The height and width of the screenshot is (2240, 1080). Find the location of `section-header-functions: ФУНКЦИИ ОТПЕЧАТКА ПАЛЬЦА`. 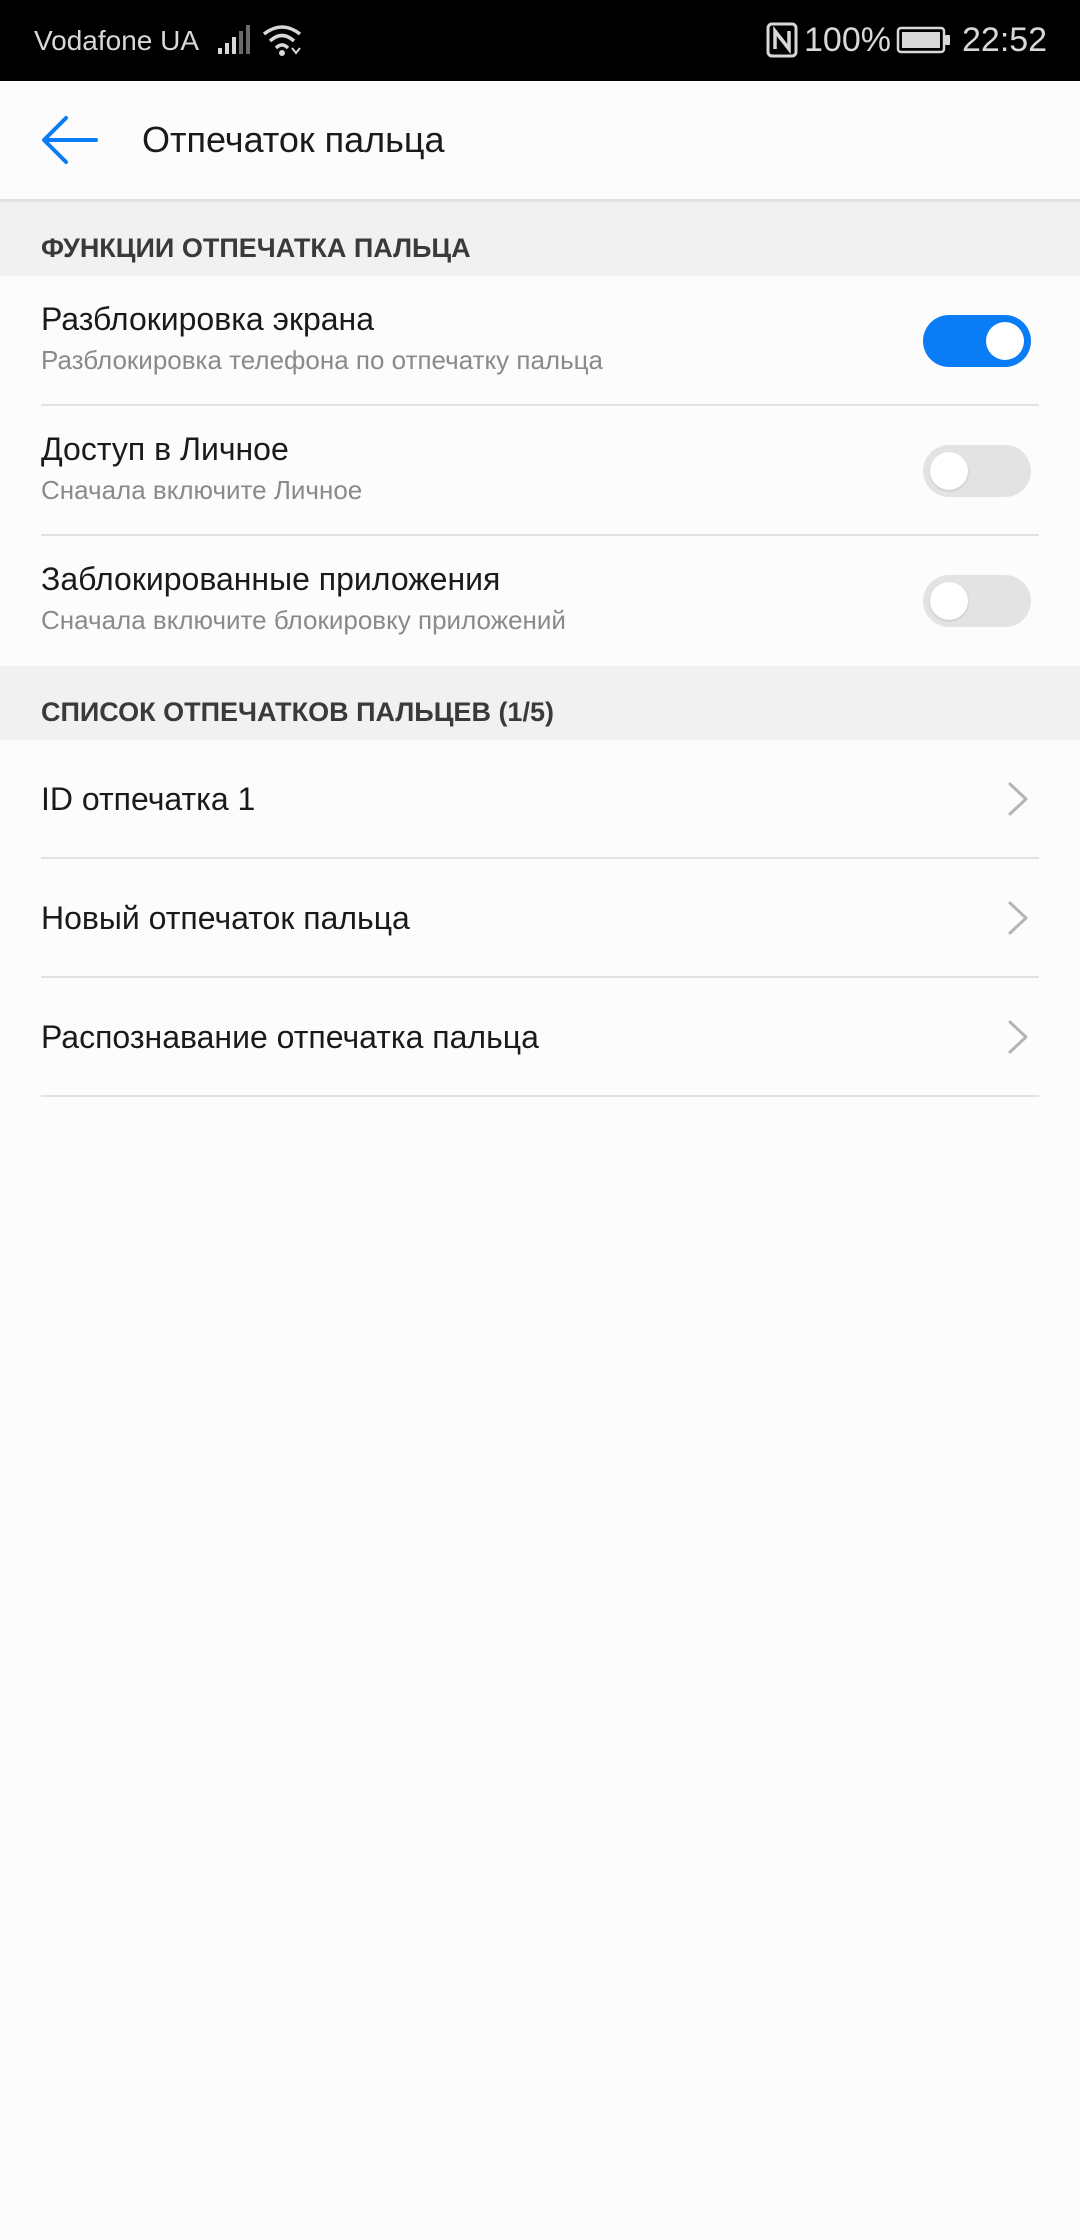

section-header-functions: ФУНКЦИИ ОТПЕЧАТКА ПАЛЬЦА is located at coordinates (540, 239).